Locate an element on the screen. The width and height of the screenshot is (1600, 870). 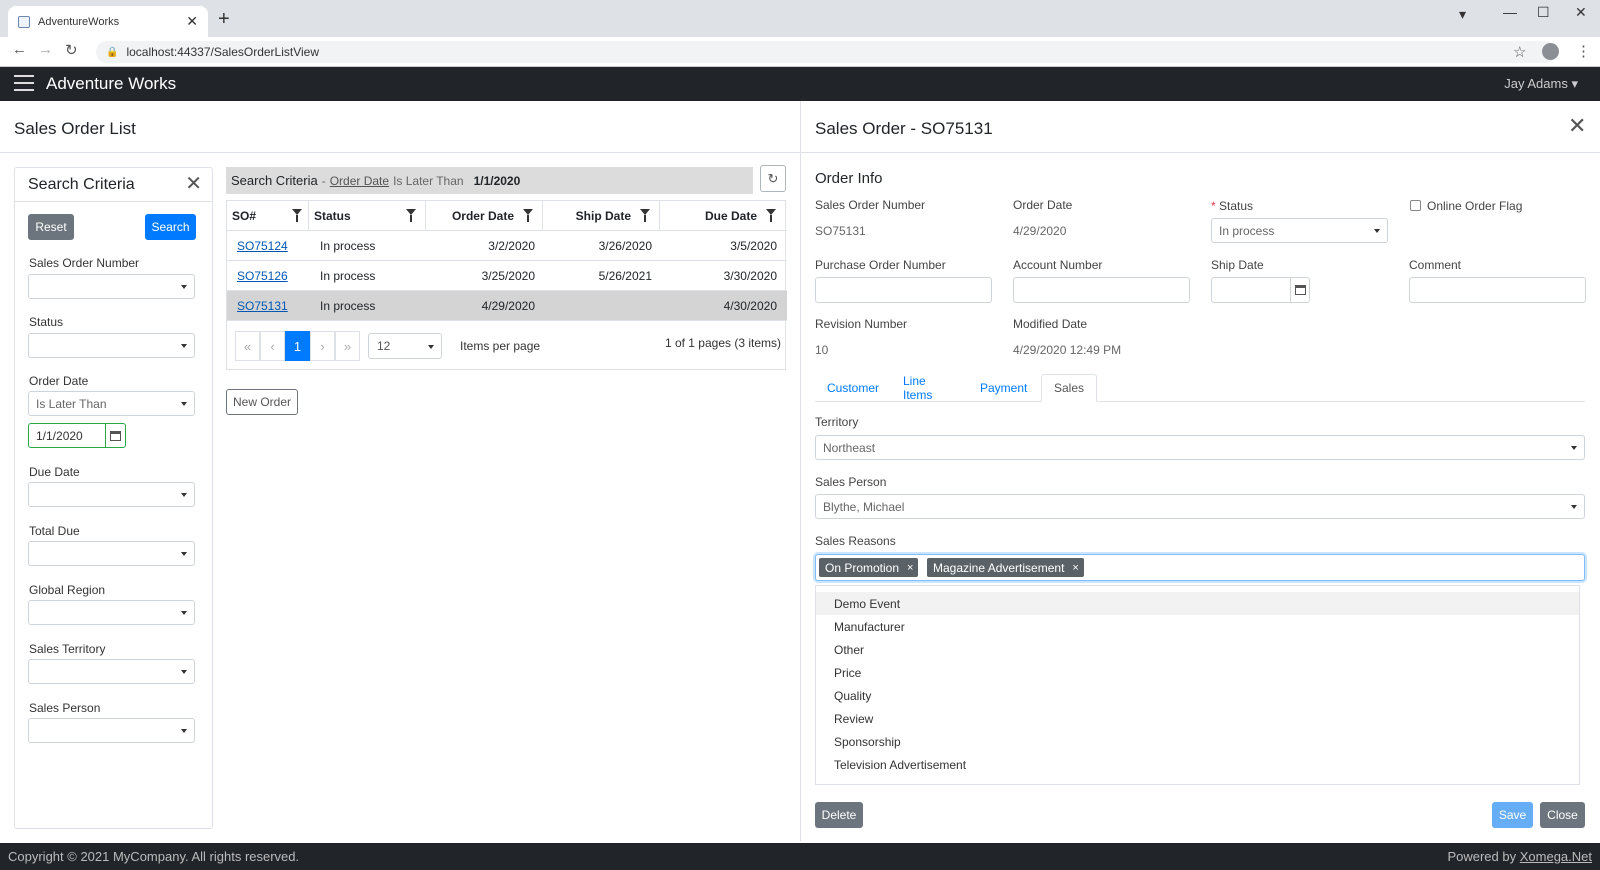
criteria-dash: - is located at coordinates (323, 180).